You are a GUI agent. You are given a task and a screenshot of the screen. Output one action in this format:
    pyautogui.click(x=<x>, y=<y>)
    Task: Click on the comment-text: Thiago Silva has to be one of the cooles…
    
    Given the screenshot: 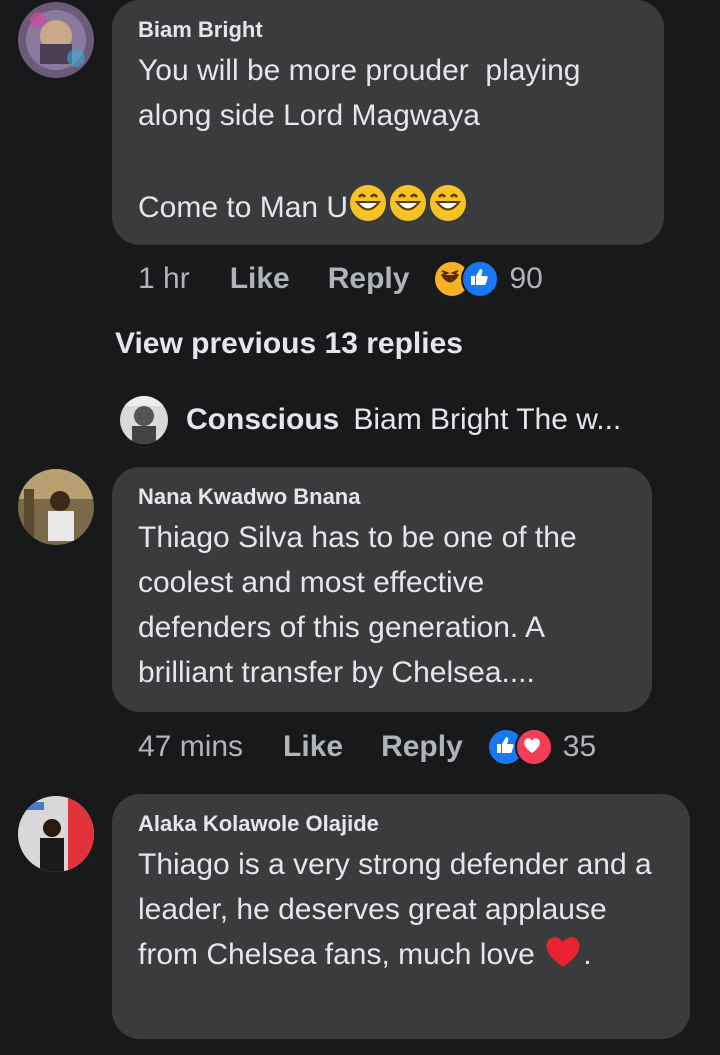 What is the action you would take?
    pyautogui.click(x=361, y=605)
    